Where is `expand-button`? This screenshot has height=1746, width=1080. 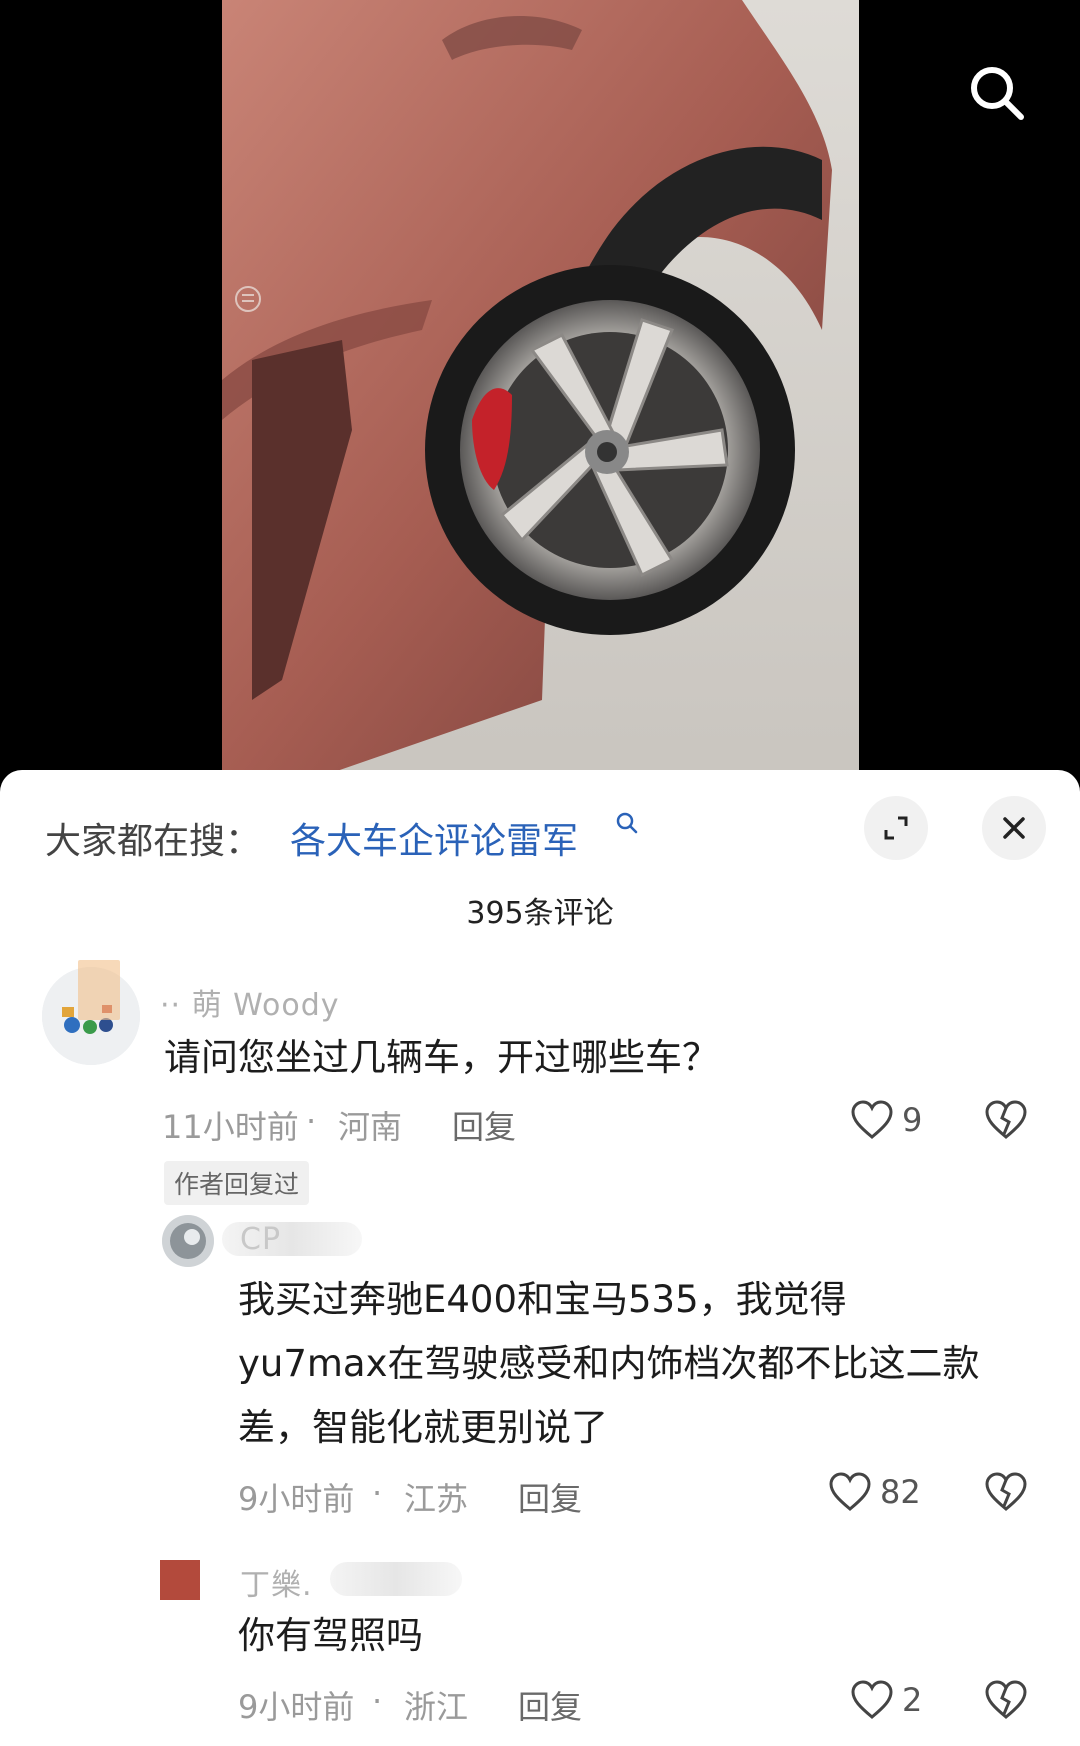
expand-button is located at coordinates (896, 828).